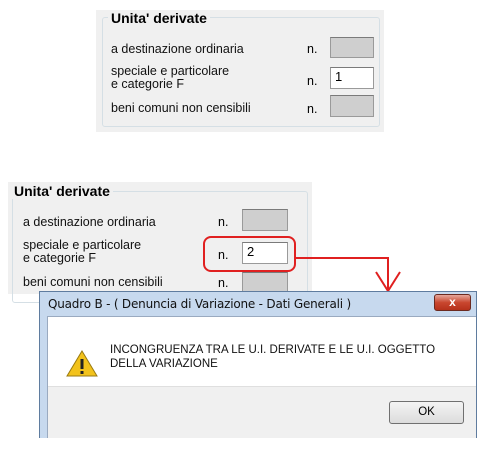 This screenshot has width=477, height=450. Describe the element at coordinates (93, 282) in the screenshot. I see `bottom-label-beni-comuni: beni comuni non censibili` at that location.